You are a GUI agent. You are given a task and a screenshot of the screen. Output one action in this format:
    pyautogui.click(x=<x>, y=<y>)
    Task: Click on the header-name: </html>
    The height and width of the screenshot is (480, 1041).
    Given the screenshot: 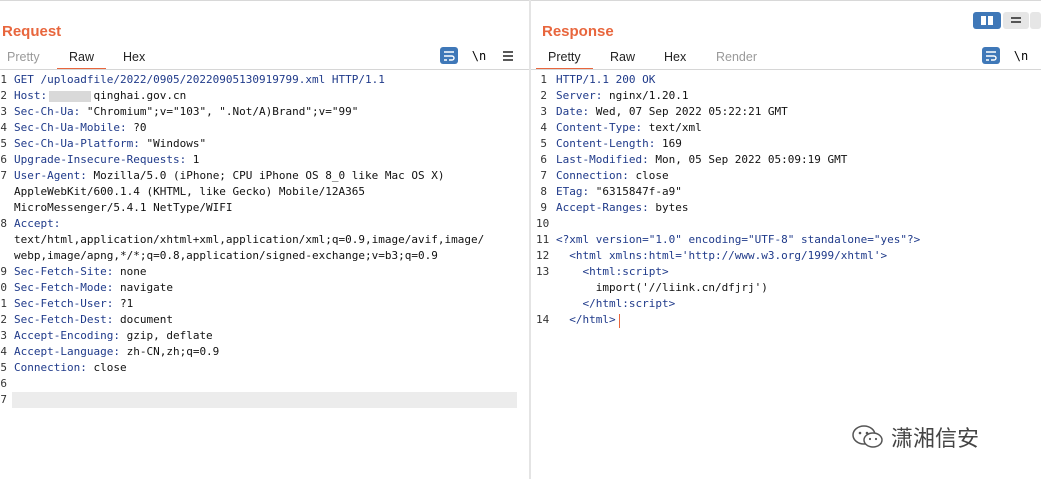 What is the action you would take?
    pyautogui.click(x=586, y=319)
    